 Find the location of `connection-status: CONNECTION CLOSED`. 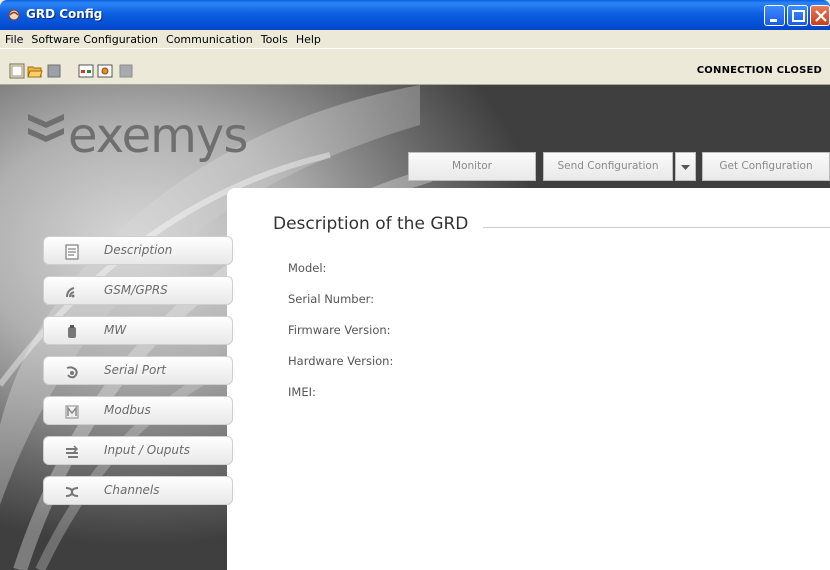

connection-status: CONNECTION CLOSED is located at coordinates (759, 70).